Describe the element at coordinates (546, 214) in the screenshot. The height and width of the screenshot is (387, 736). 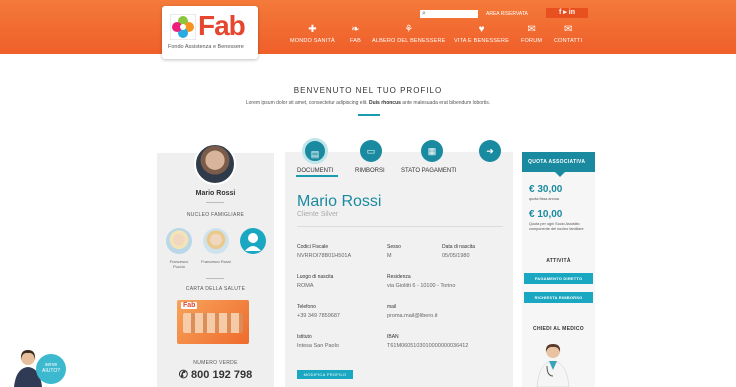
I see `member-fee-amount: € 10,00` at that location.